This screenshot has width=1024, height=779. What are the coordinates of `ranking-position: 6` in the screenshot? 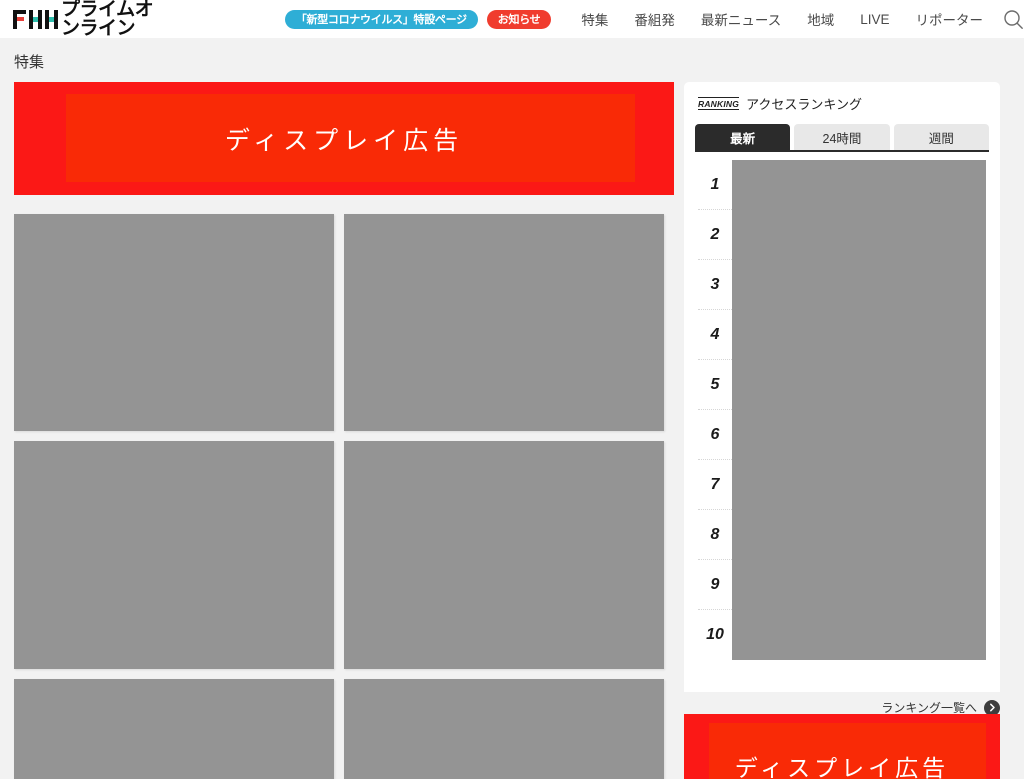 It's located at (715, 434).